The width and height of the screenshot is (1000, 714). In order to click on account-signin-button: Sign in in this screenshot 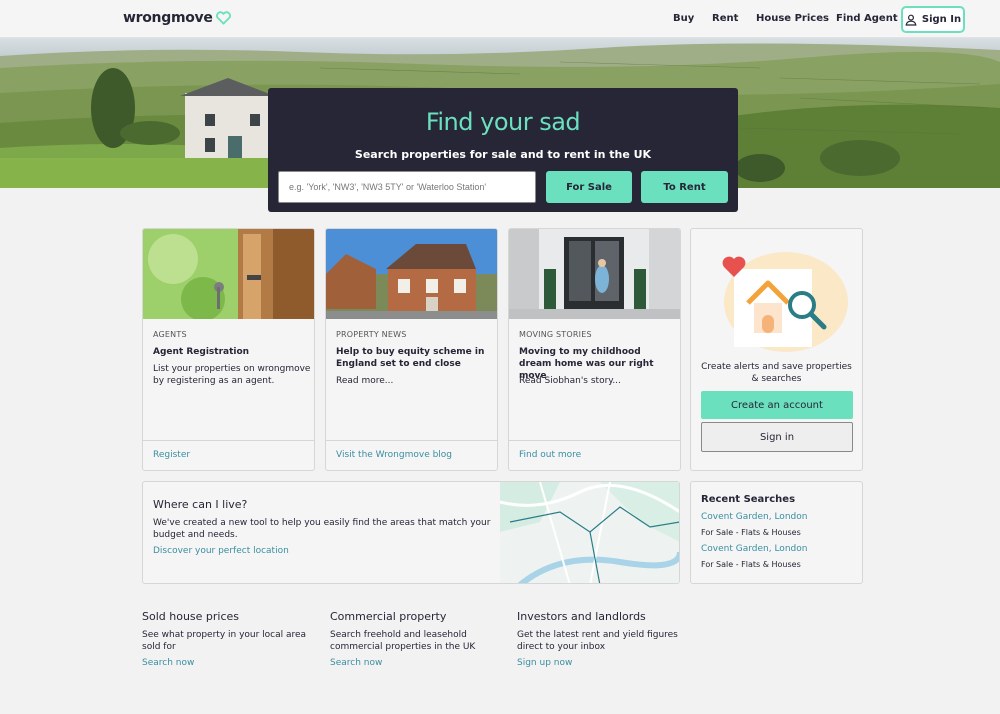, I will do `click(777, 437)`.